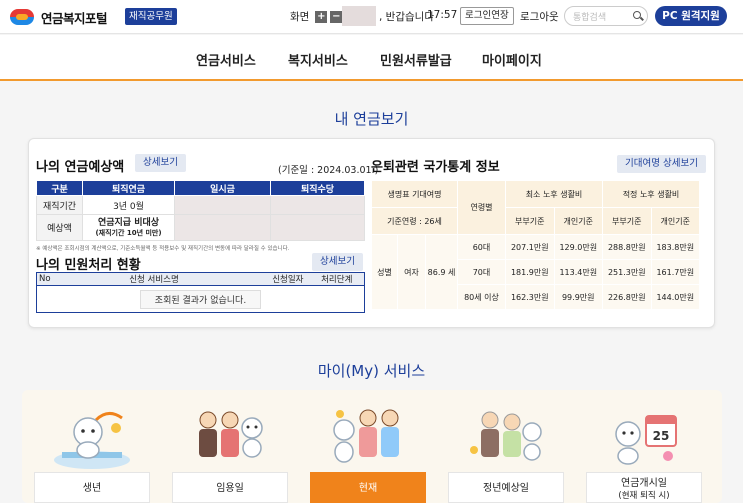 The height and width of the screenshot is (503, 743). Describe the element at coordinates (442, 15) in the screenshot. I see `session-timer: 17:57` at that location.